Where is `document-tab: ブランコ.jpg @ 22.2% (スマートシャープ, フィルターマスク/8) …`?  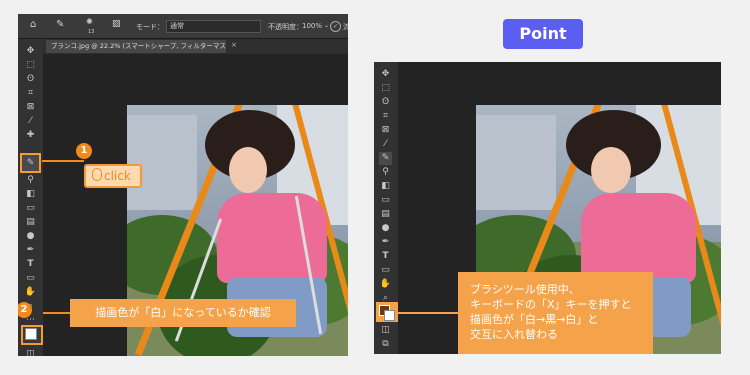
document-tab: ブランコ.jpg @ 22.2% (スマートシャープ, フィルターマスク/8) … is located at coordinates (136, 46).